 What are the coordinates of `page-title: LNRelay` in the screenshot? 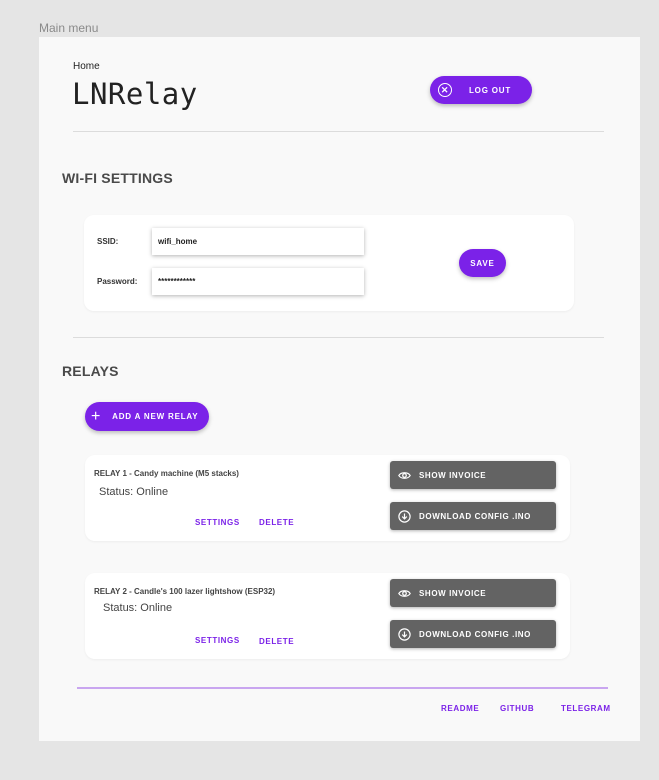 It's located at (135, 94).